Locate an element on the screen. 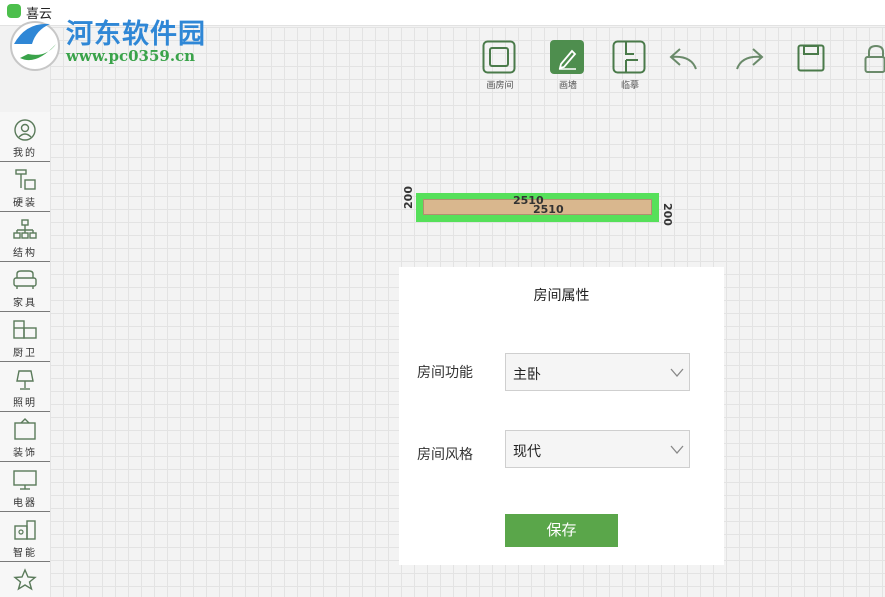 The height and width of the screenshot is (597, 885). sidebar-item-mine: 我的 is located at coordinates (25, 137).